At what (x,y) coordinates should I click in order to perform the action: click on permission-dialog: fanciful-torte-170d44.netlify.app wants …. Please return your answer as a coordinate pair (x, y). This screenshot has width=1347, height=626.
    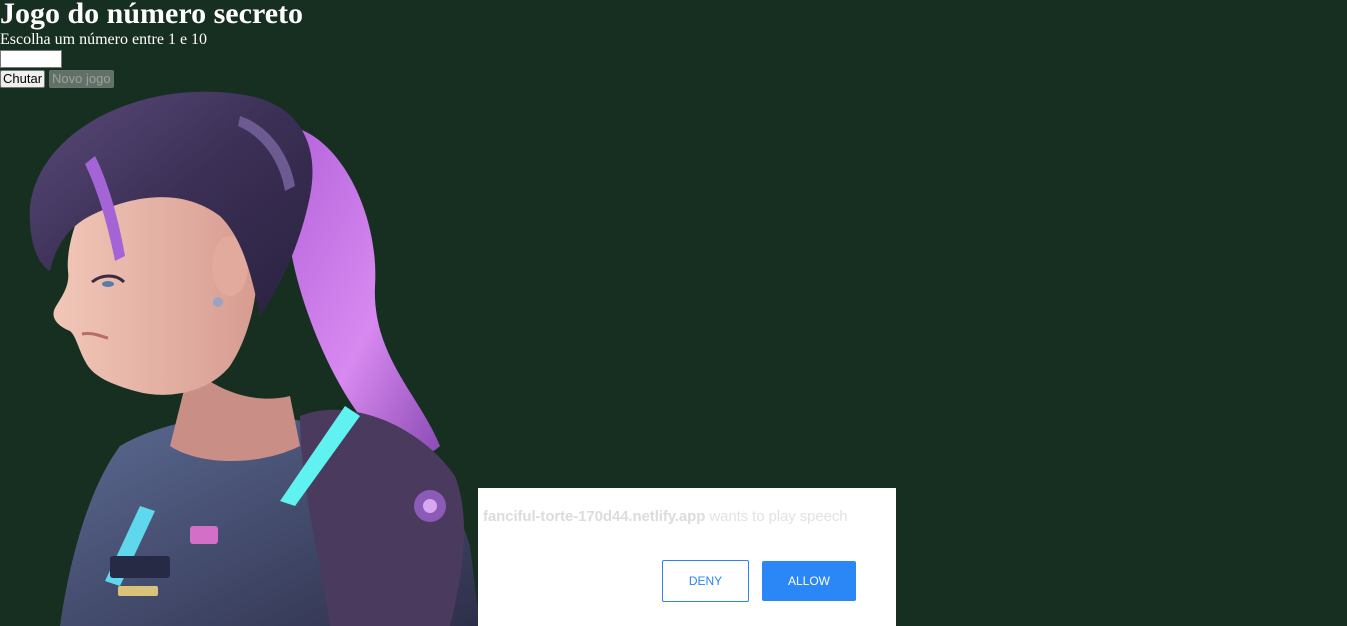
    Looking at the image, I should click on (687, 557).